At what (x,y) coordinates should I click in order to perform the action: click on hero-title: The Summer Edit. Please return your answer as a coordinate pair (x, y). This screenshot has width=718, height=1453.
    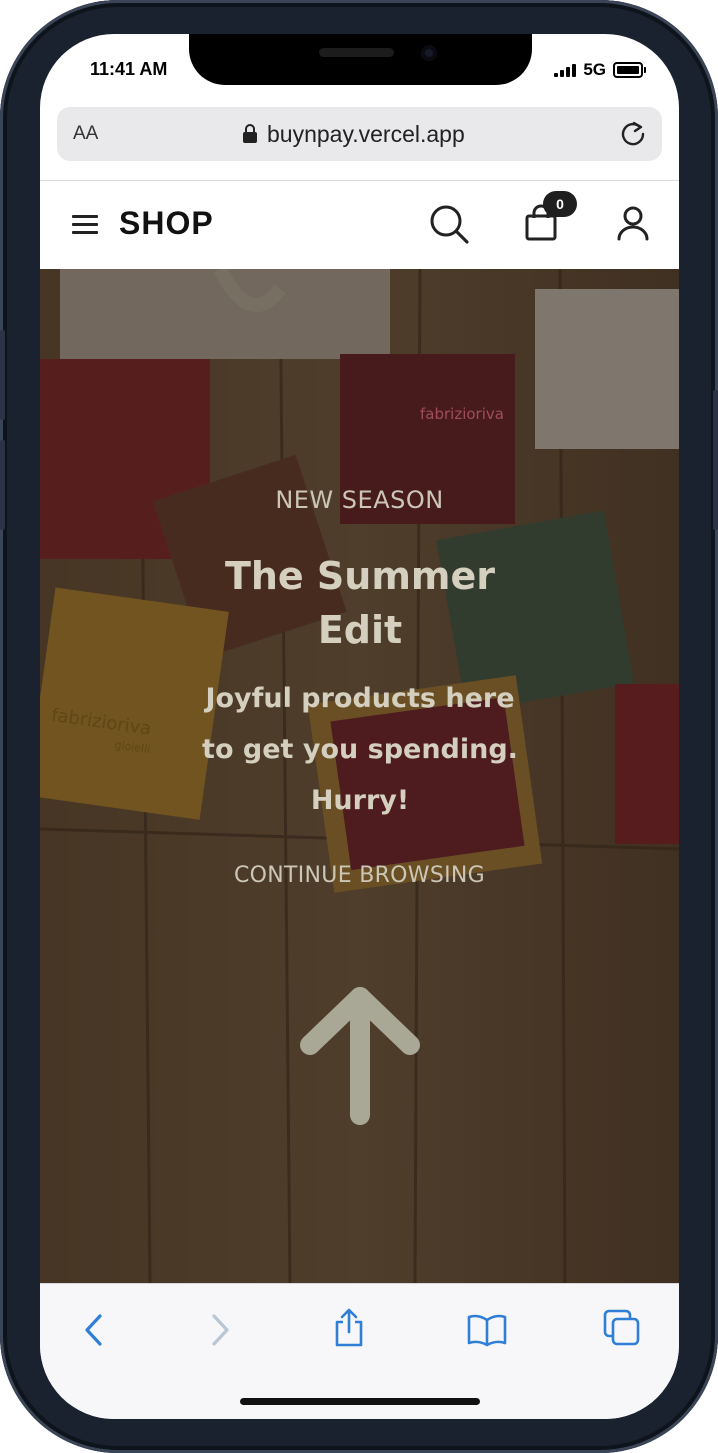
    Looking at the image, I should click on (360, 603).